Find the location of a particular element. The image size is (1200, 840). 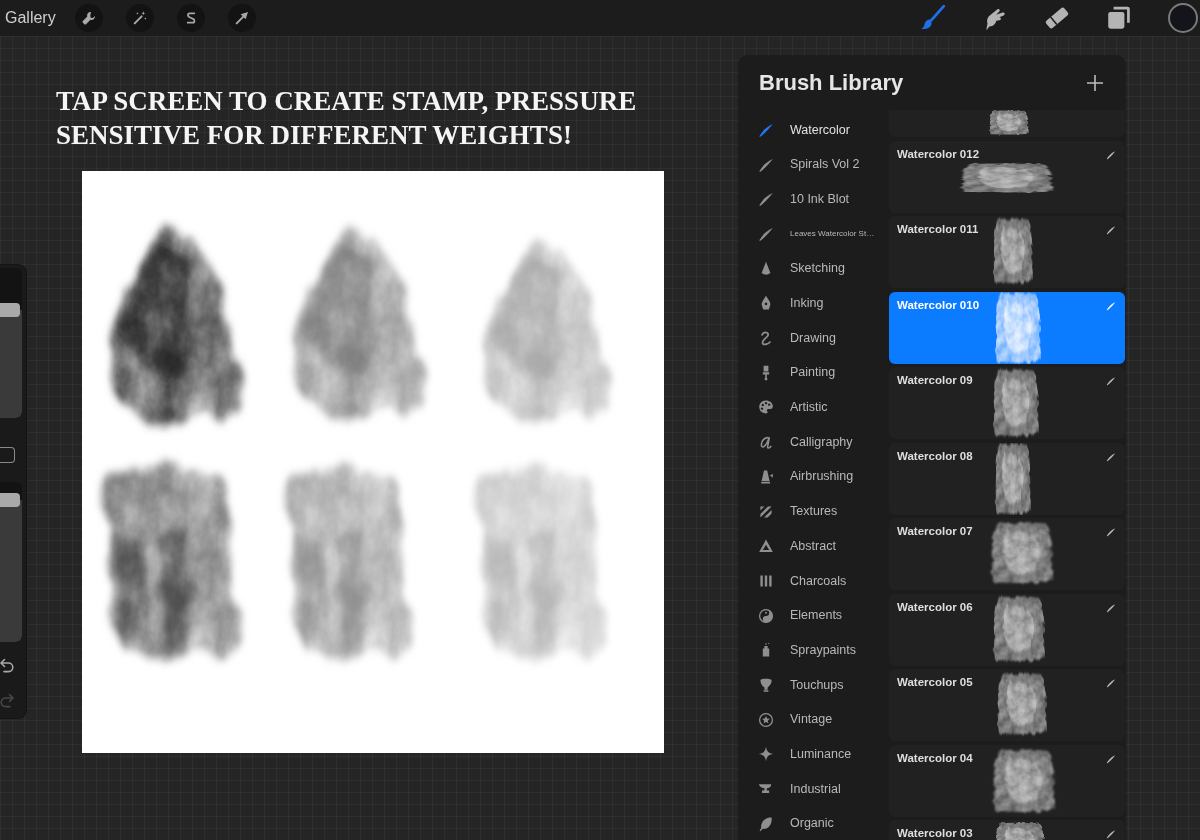

category-item: Elements is located at coordinates (813, 615).